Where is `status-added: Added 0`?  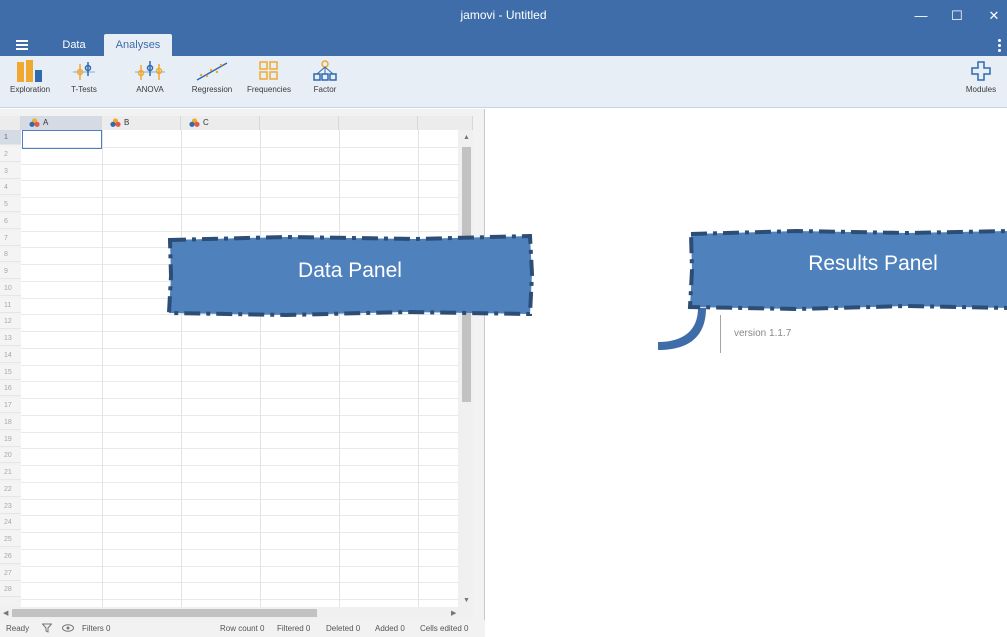 status-added: Added 0 is located at coordinates (390, 628).